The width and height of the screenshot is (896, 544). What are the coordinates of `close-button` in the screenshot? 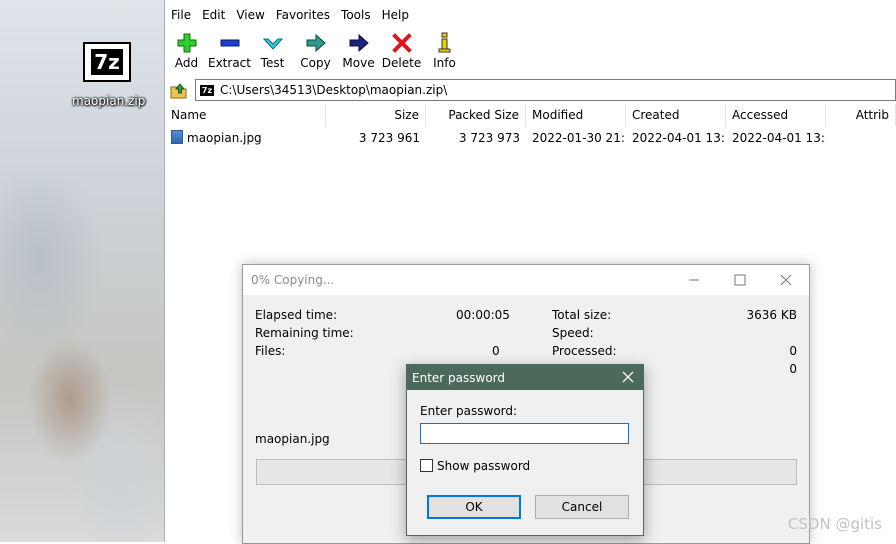 It's located at (786, 280).